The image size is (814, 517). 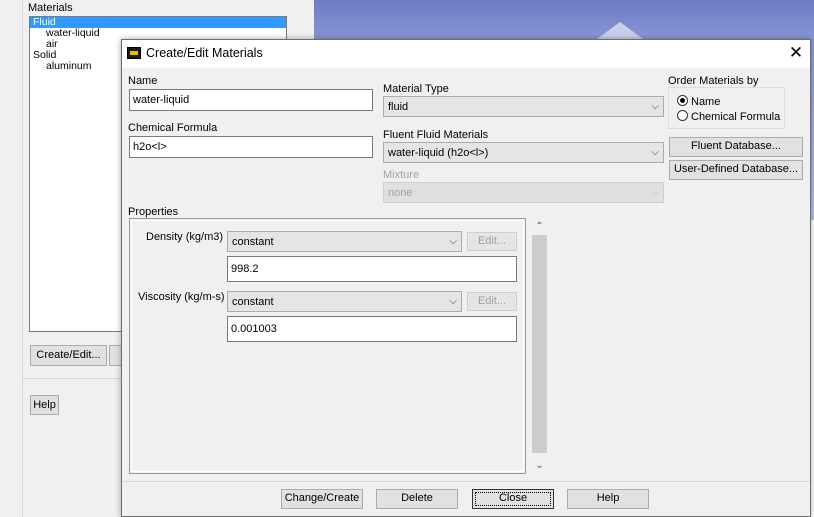 What do you see at coordinates (523, 152) in the screenshot?
I see `fluent-fluid-materials-select: water-liquid (h2o<l>) ⌵` at bounding box center [523, 152].